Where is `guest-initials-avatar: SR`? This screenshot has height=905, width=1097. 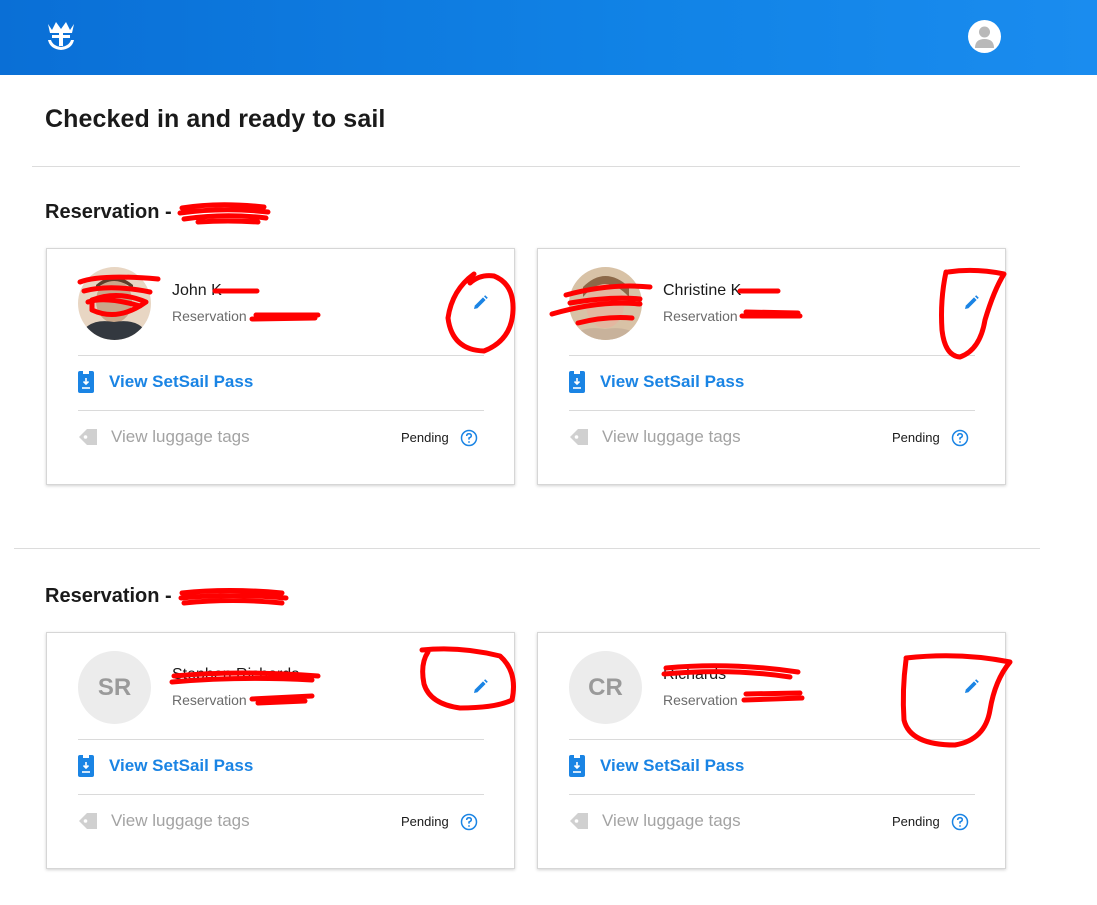 guest-initials-avatar: SR is located at coordinates (114, 687).